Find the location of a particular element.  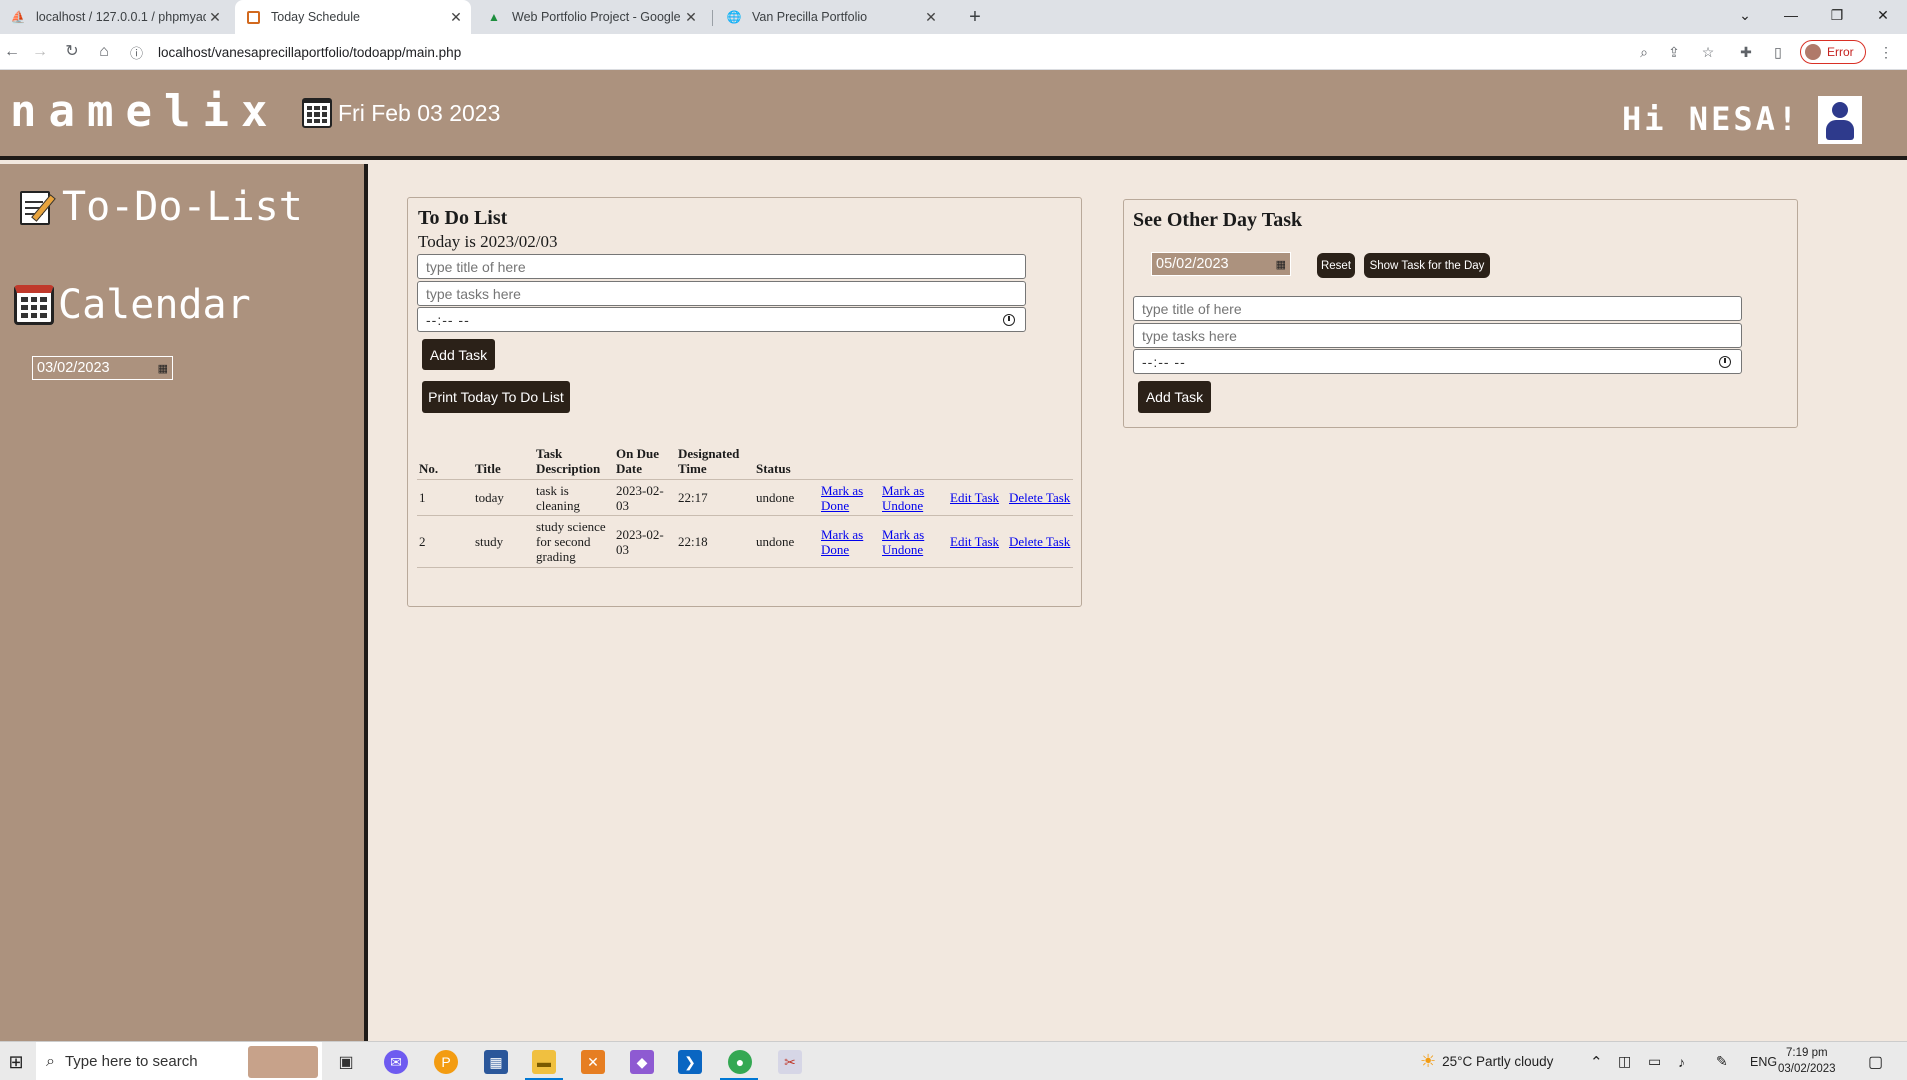

sidebar-item-calendar: Calendar is located at coordinates (132, 305).